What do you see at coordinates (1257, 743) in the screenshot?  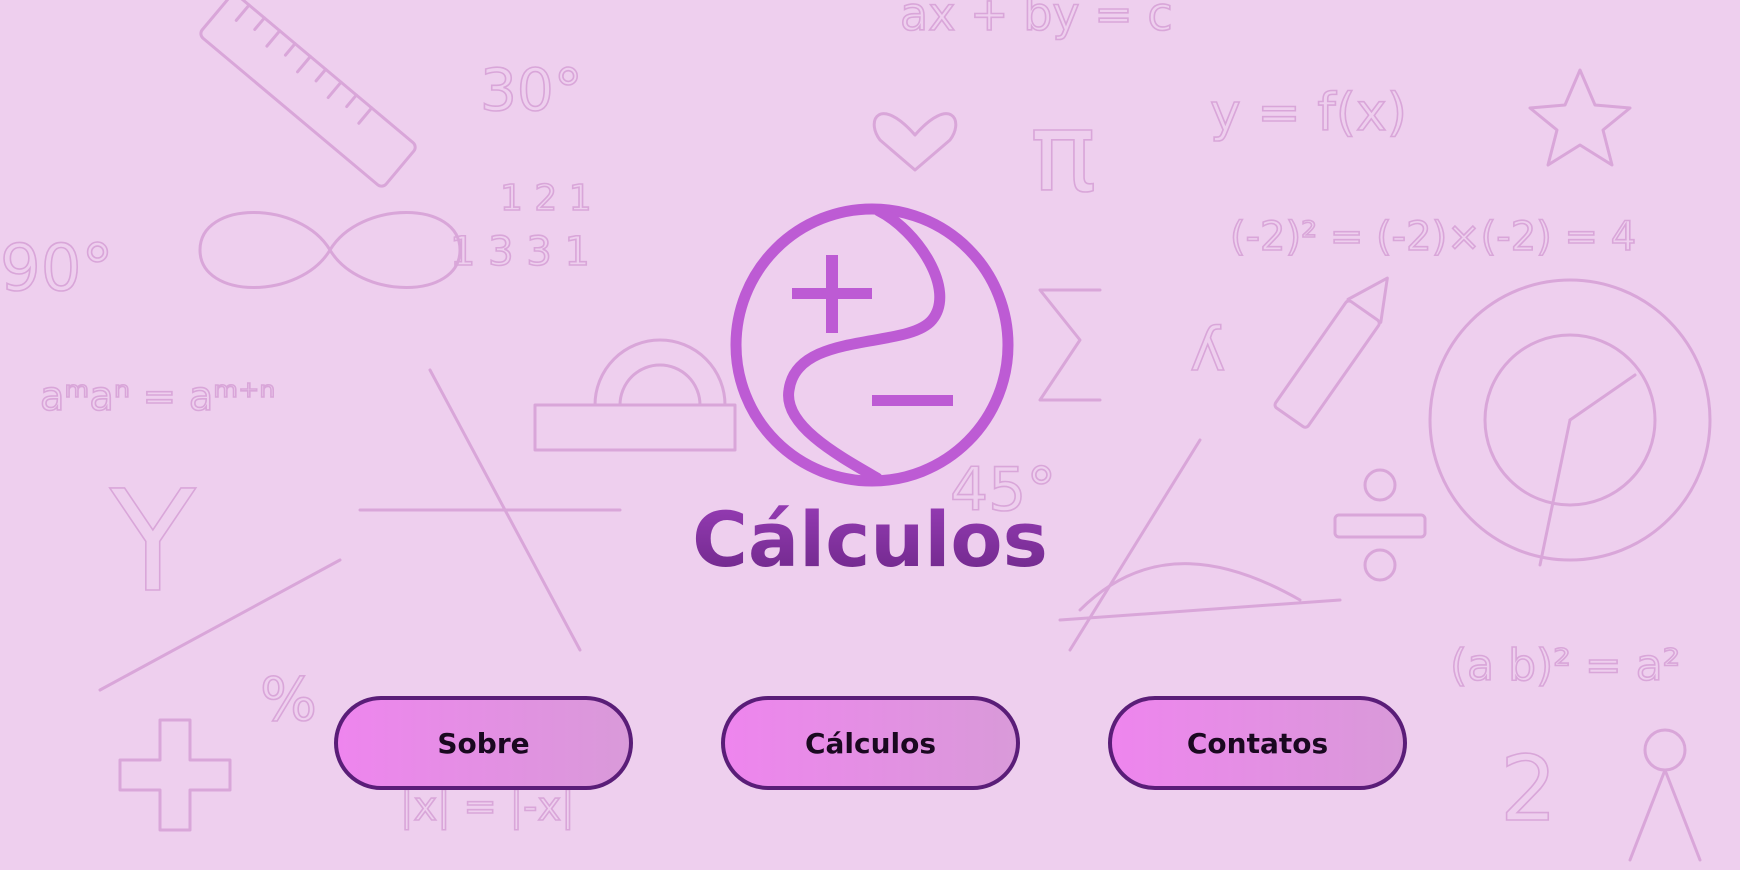 I see `contatos-button: Contatos` at bounding box center [1257, 743].